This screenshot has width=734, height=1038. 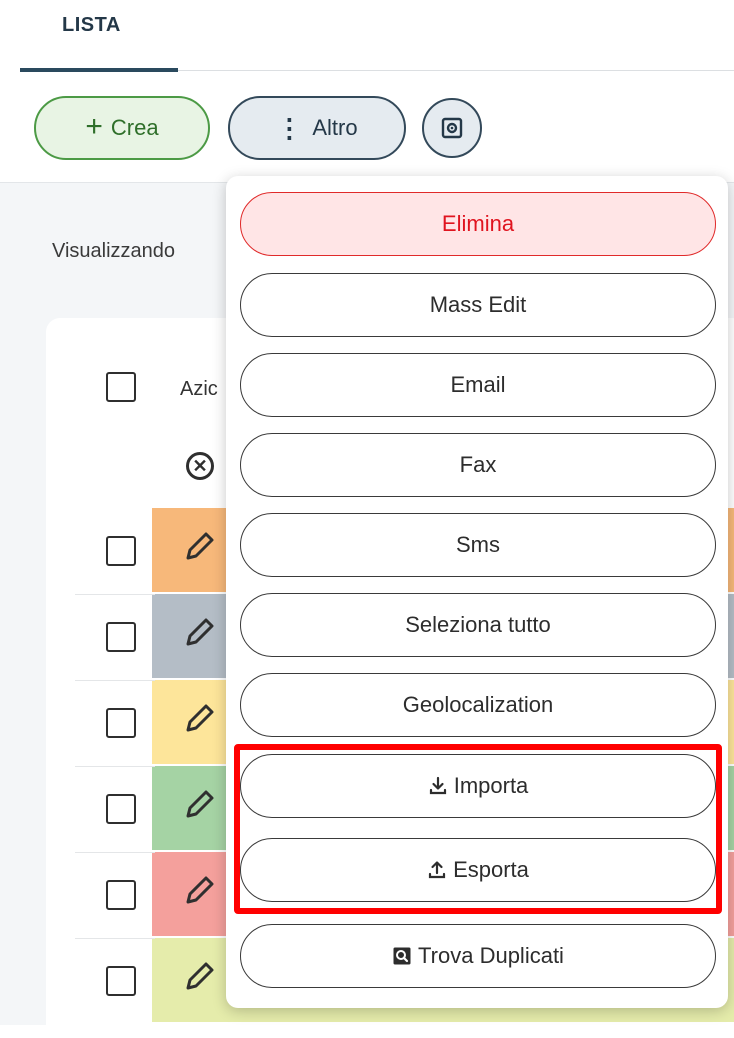 I want to click on create-button: + Crea, so click(x=122, y=128).